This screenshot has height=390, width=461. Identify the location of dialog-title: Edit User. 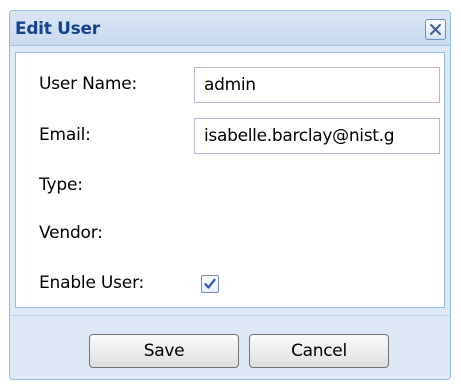
(57, 29).